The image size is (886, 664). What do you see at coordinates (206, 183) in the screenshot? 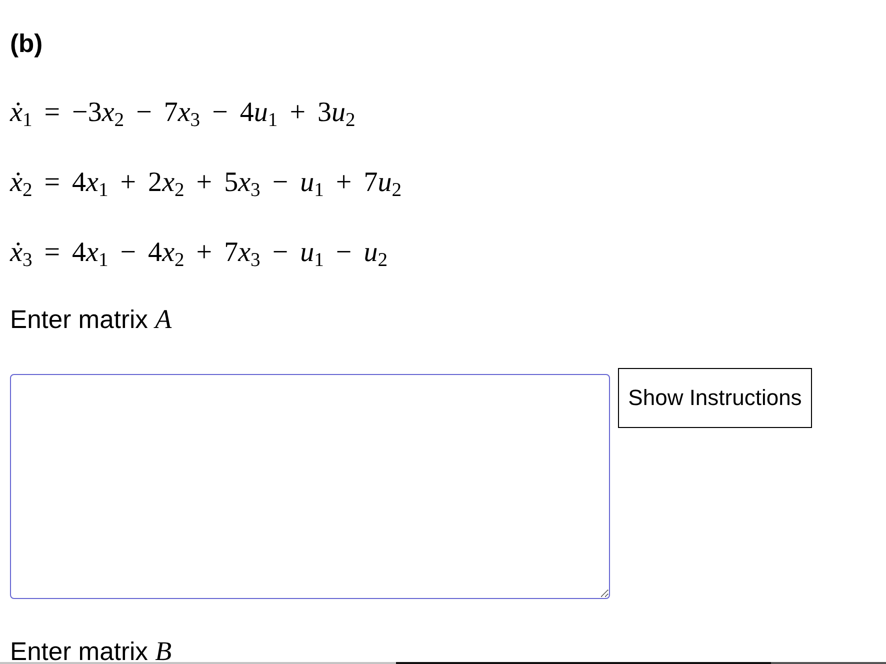
I see `equation: ẋ$_{2}$ = 4x$_{1}$ + 2x$_{2}$ + 5x$_{3}$ − u$_{1}$ + 7u$_{2}$` at bounding box center [206, 183].